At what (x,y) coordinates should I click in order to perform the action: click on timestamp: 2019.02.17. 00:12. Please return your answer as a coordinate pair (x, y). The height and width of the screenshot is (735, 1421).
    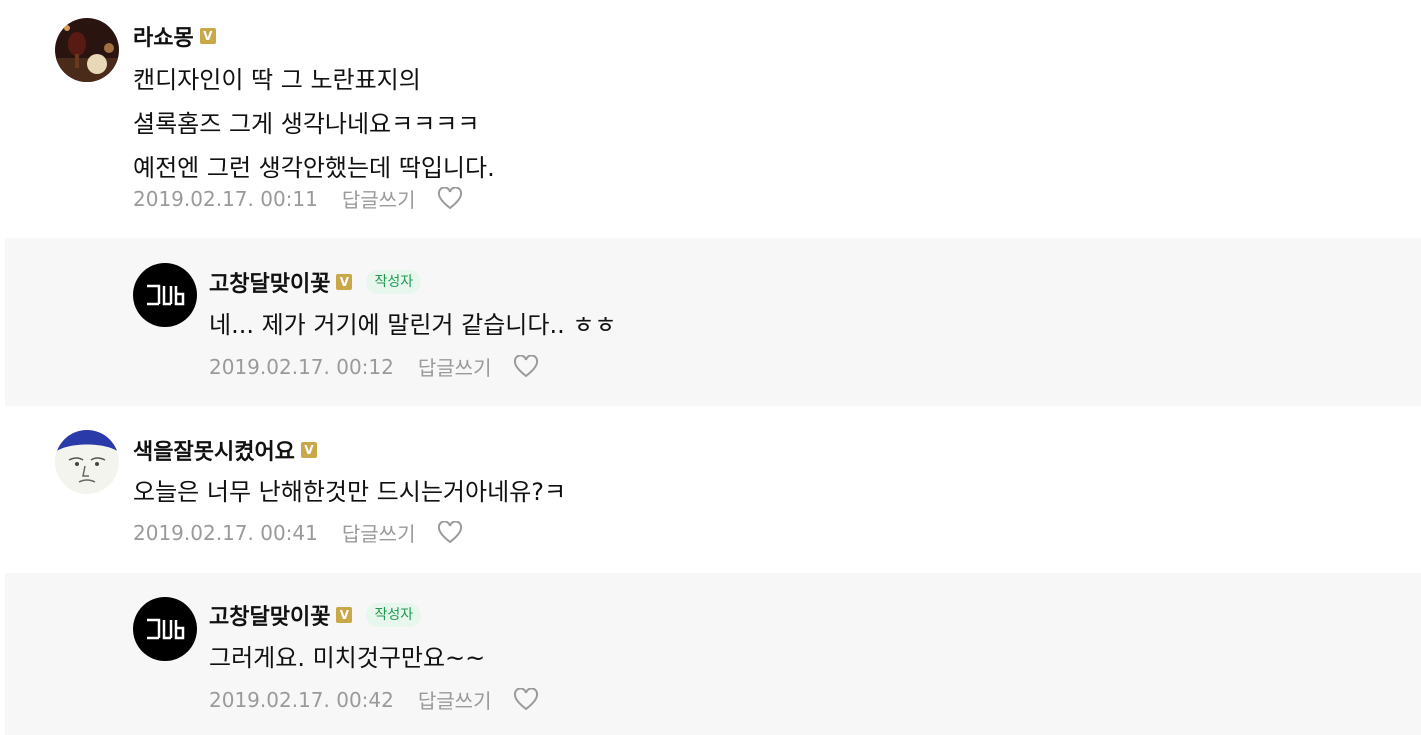
    Looking at the image, I should click on (301, 366).